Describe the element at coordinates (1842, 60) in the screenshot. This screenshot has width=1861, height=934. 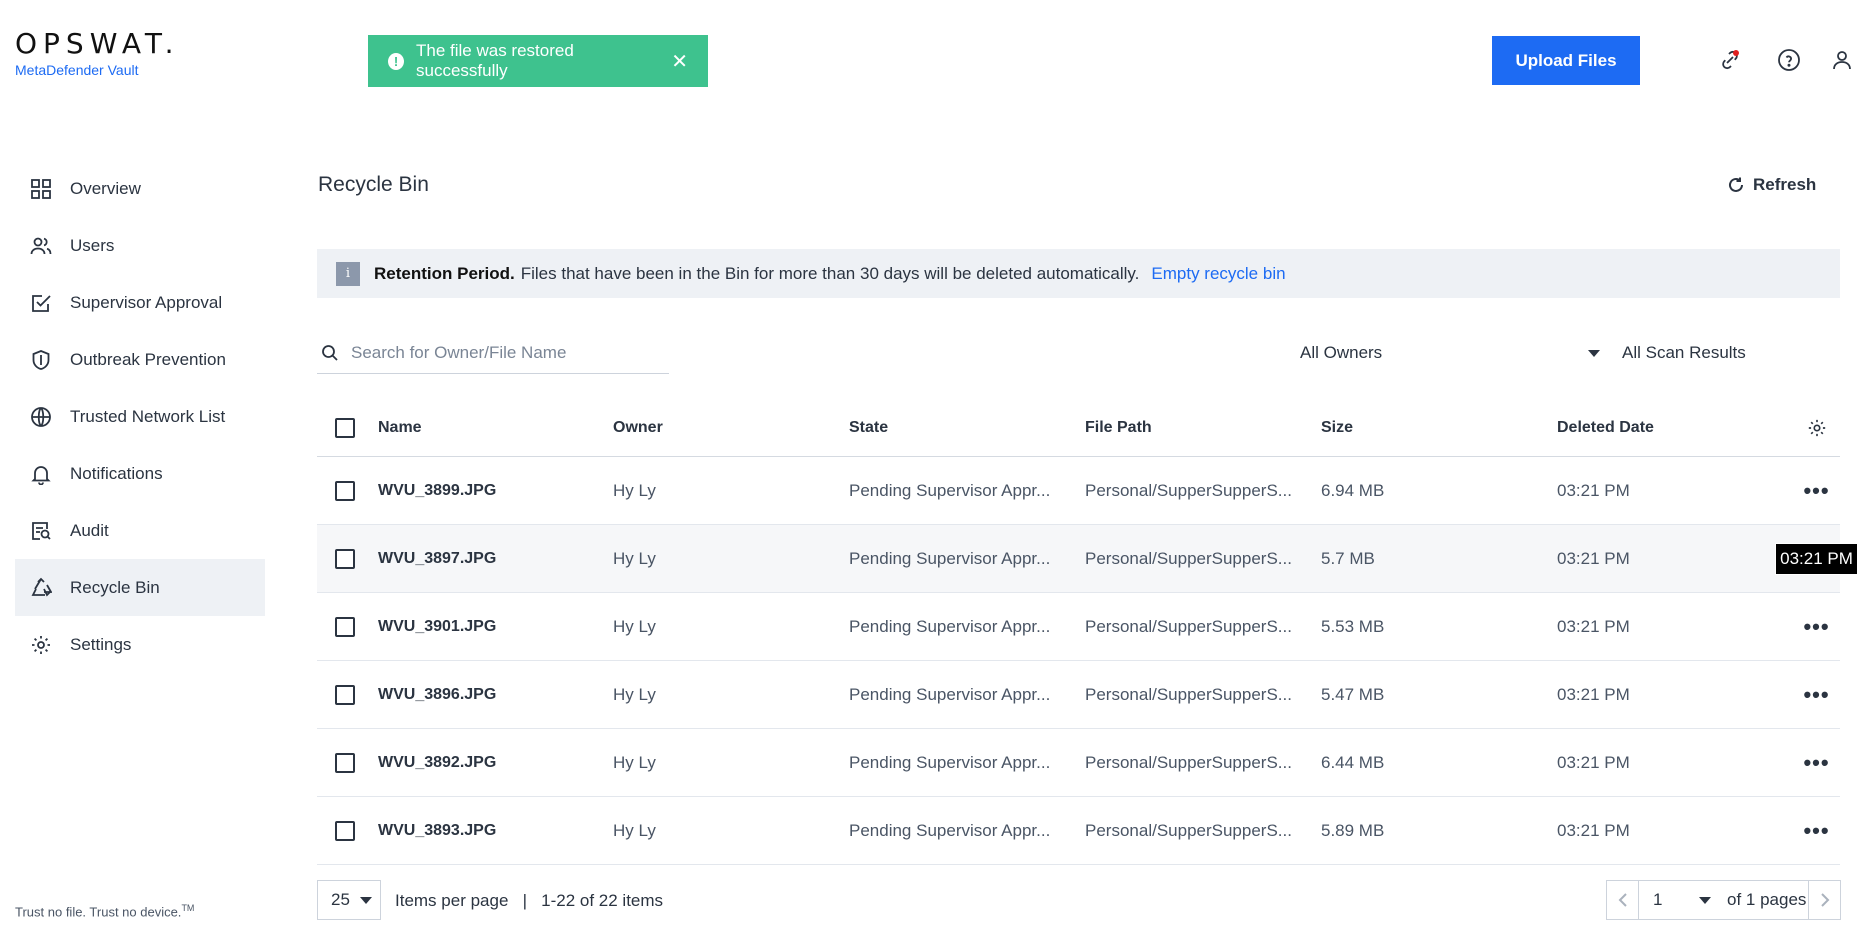
I see `user-account-icon` at that location.